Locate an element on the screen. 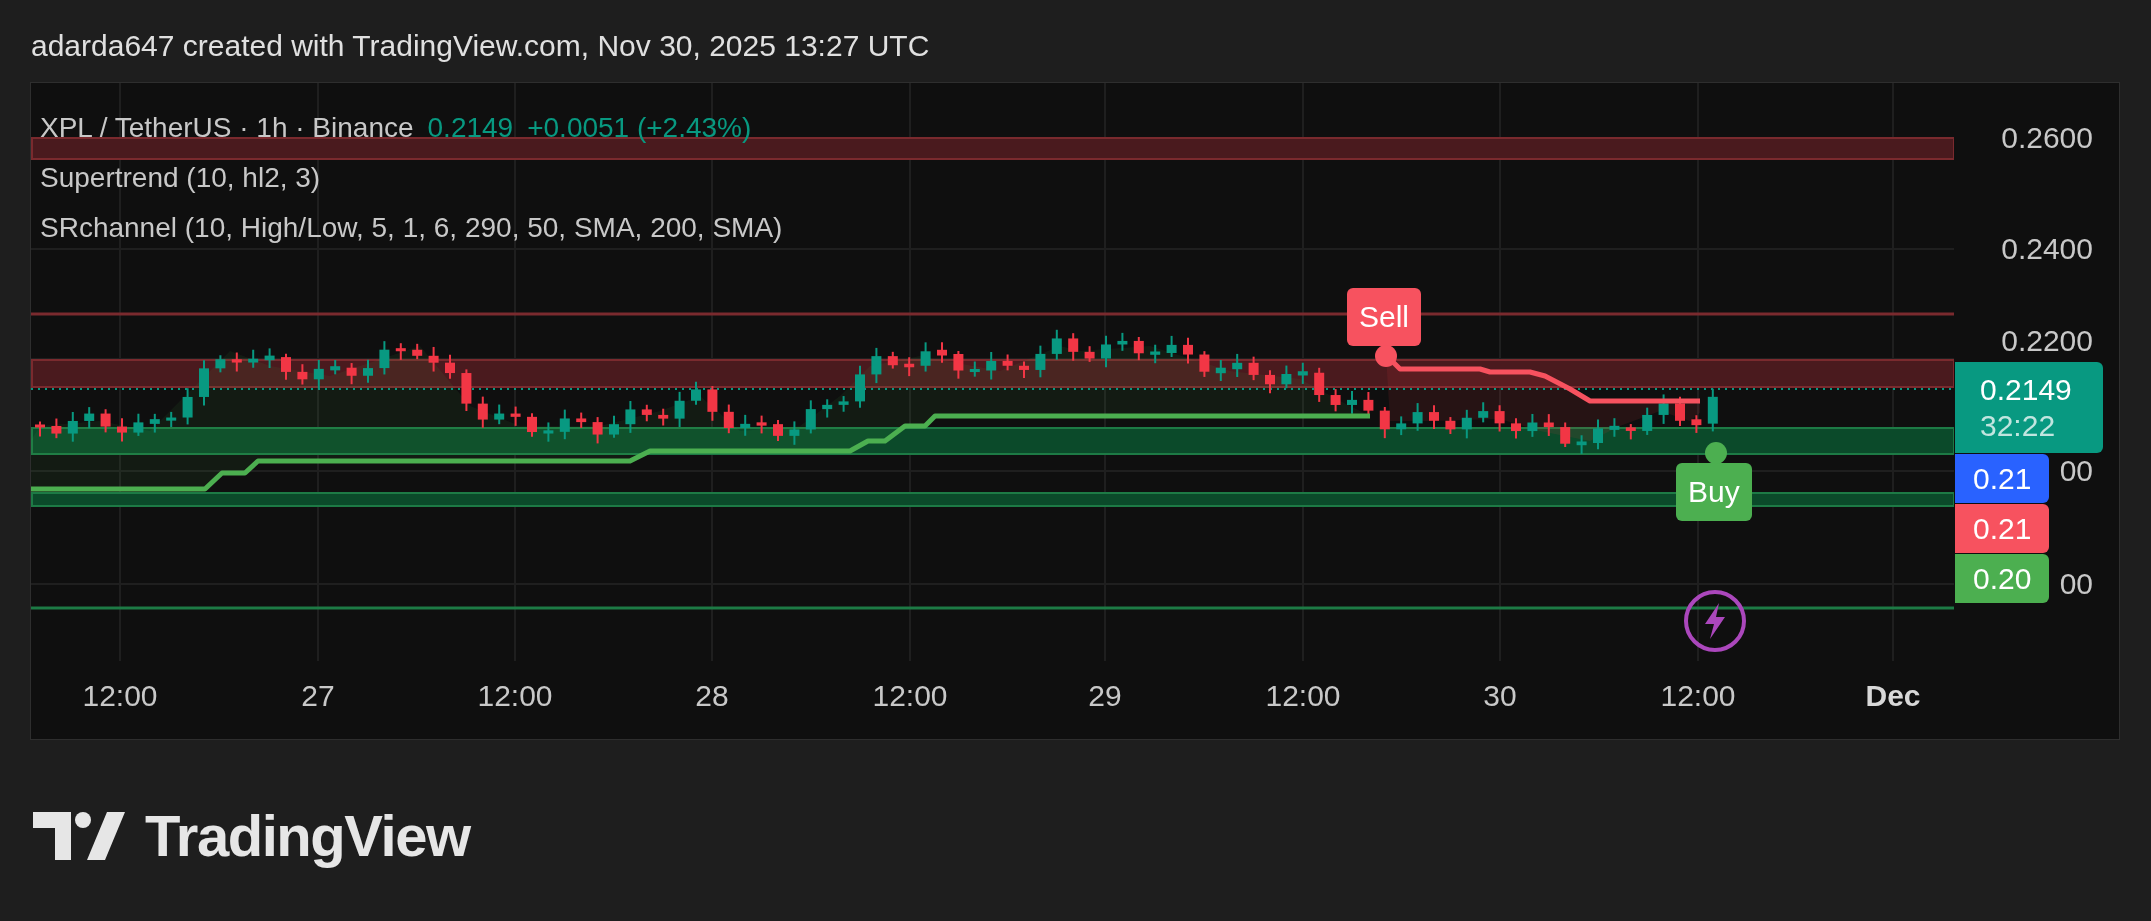  time-axis-label: 27 is located at coordinates (318, 696).